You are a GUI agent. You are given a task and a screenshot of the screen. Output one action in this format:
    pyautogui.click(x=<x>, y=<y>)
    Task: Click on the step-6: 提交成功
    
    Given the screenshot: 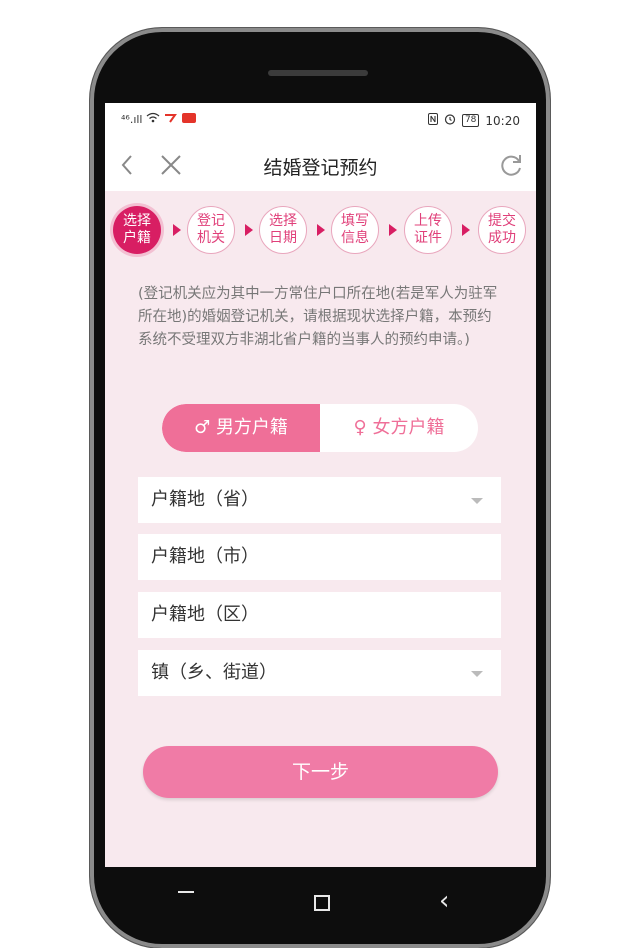 What is the action you would take?
    pyautogui.click(x=502, y=230)
    